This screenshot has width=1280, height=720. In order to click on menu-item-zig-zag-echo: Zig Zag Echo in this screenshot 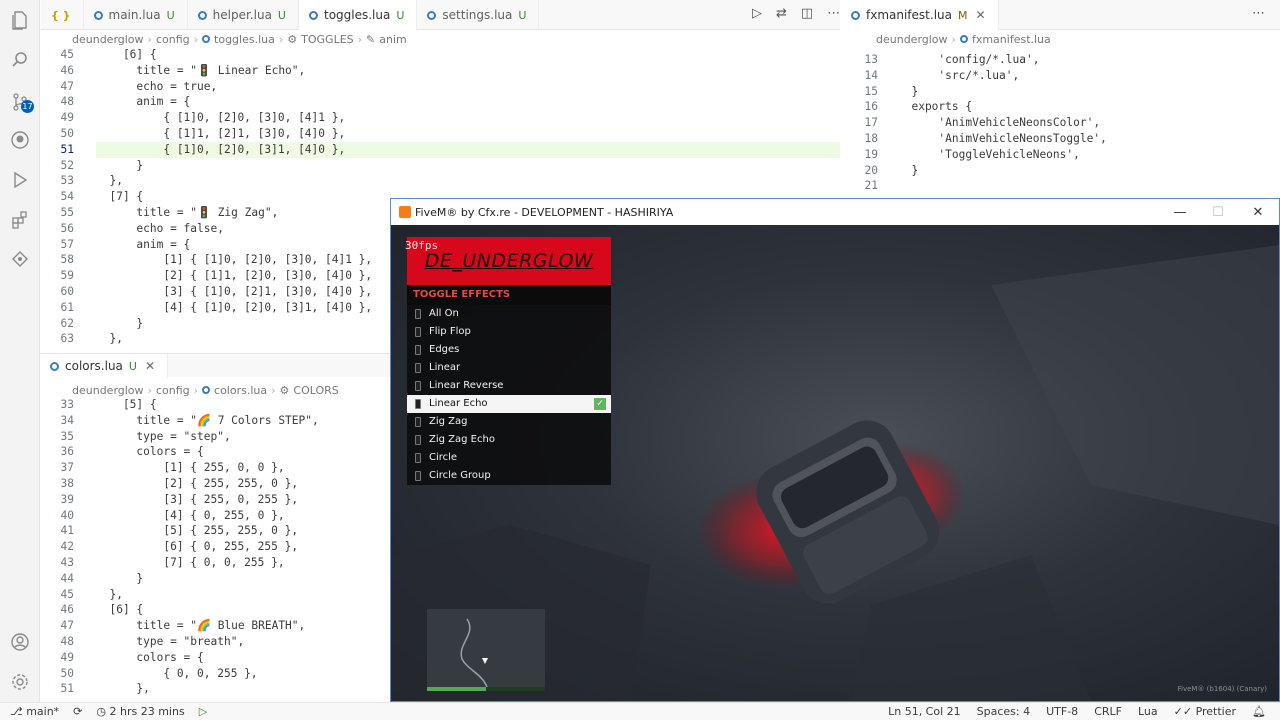, I will do `click(509, 440)`.